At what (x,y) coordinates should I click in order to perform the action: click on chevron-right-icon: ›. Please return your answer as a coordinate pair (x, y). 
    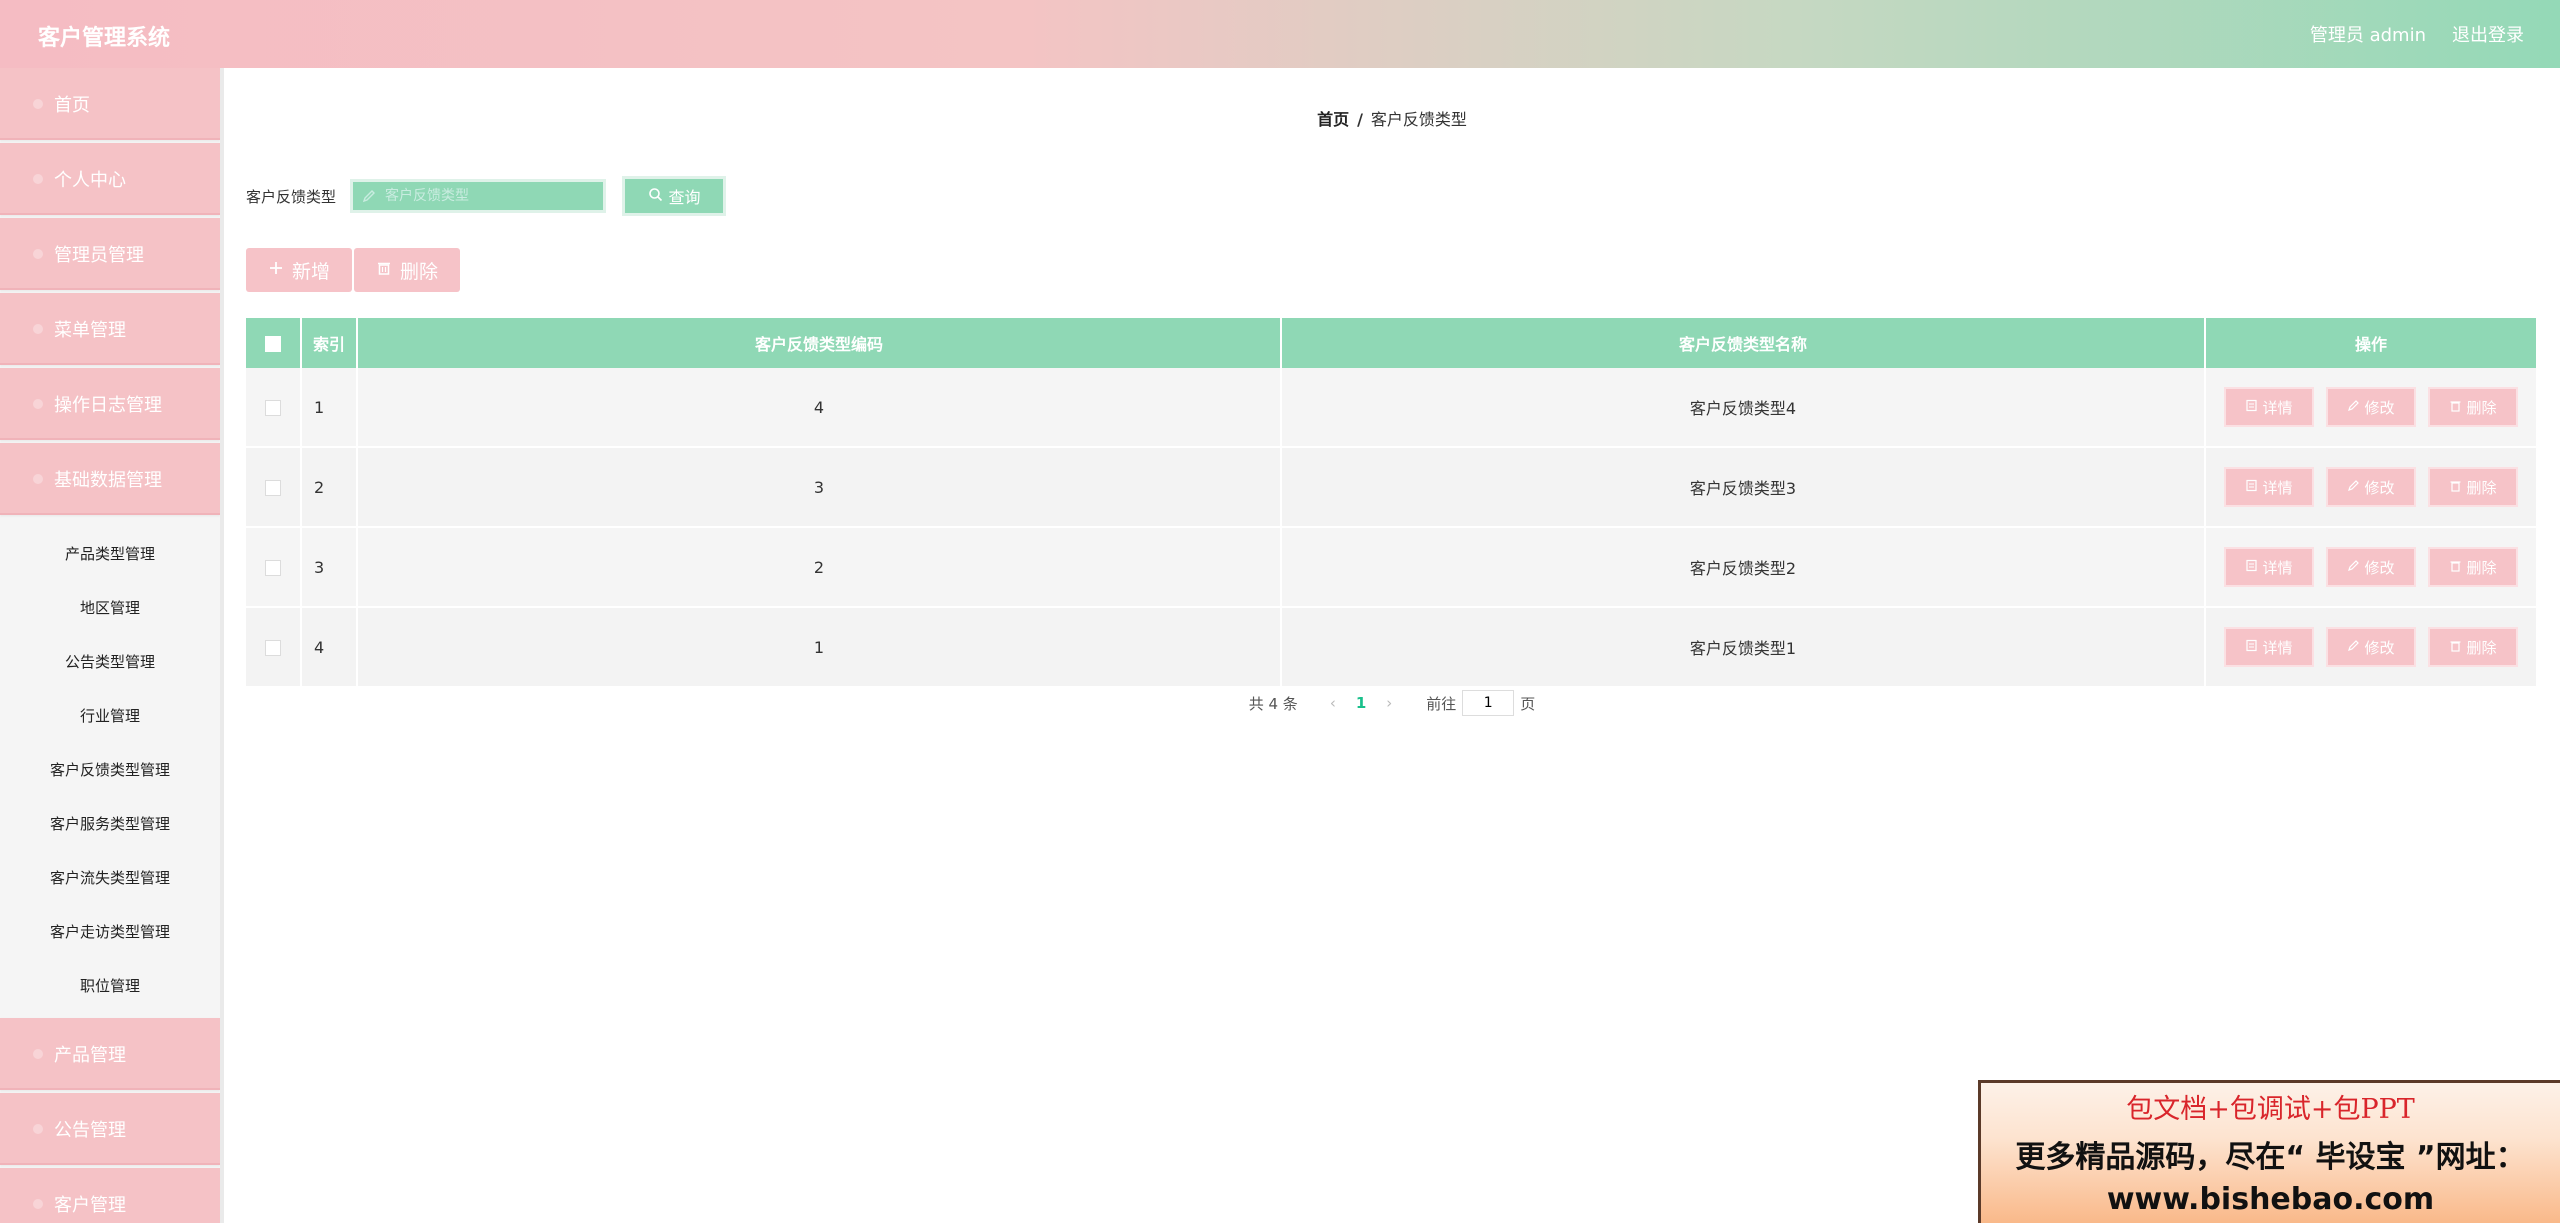
    Looking at the image, I should click on (1389, 703).